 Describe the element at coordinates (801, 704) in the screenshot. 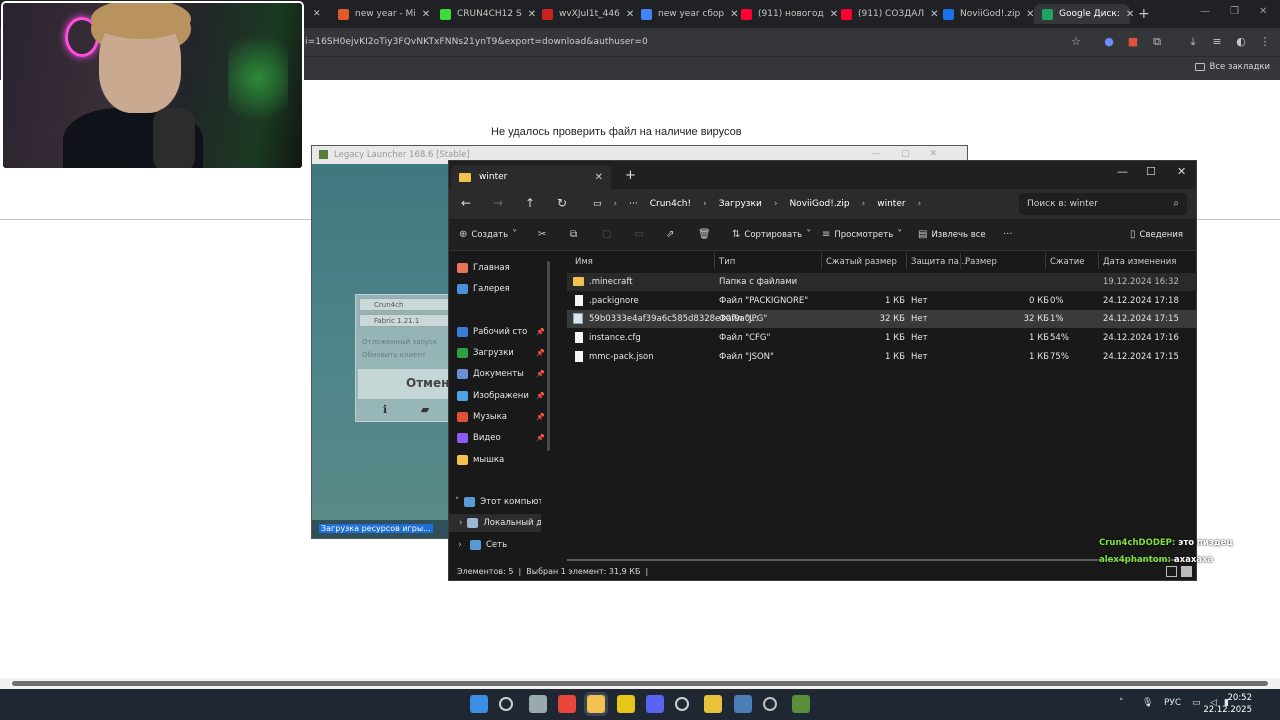

I see `minecraft-icon` at that location.